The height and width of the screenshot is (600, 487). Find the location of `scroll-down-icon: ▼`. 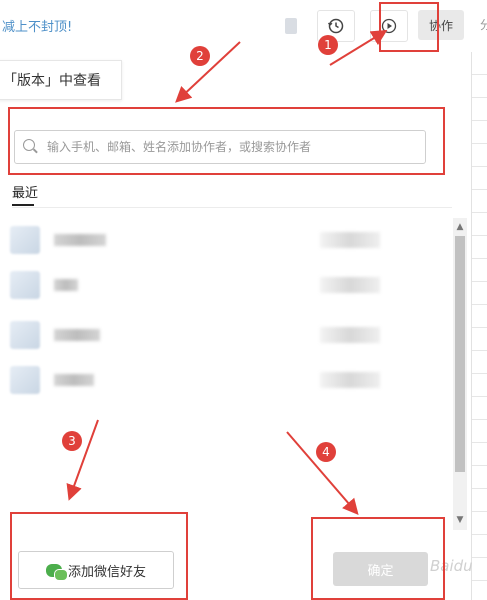

scroll-down-icon: ▼ is located at coordinates (460, 520).